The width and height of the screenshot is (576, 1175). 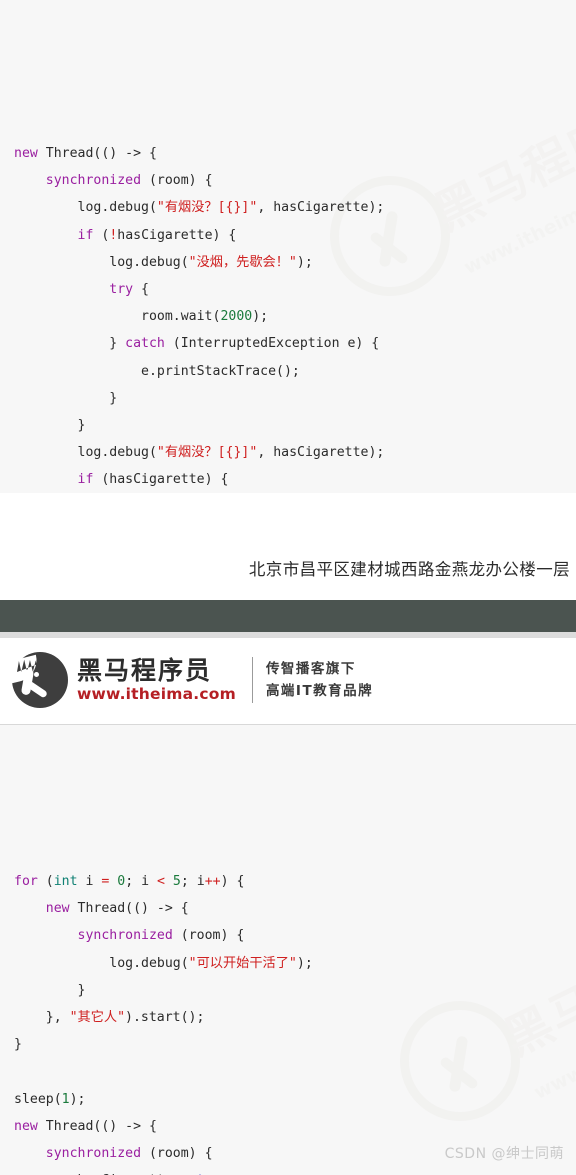 What do you see at coordinates (409, 569) in the screenshot?
I see `company-address-text: 北京市昌平区建材城西路金燕龙办公楼一层` at bounding box center [409, 569].